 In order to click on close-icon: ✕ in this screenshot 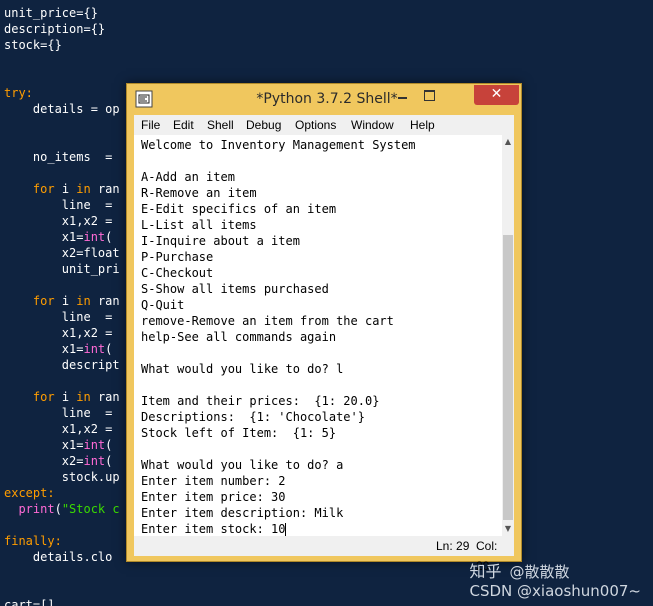, I will do `click(496, 94)`.